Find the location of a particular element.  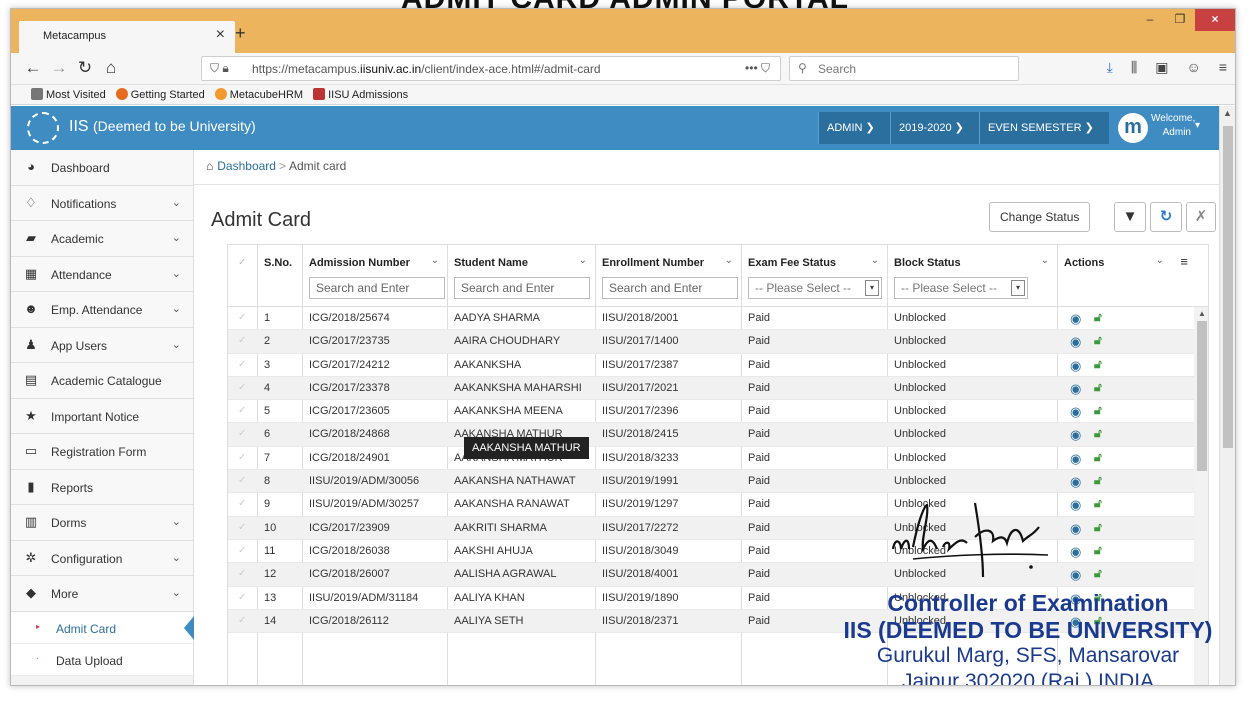

bookmark-metacubehrm: MetacubeHRM is located at coordinates (258, 94).